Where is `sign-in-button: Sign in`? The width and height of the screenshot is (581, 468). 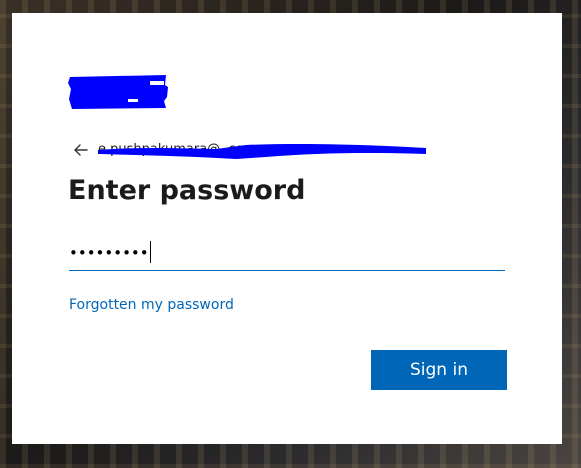 sign-in-button: Sign in is located at coordinates (439, 370).